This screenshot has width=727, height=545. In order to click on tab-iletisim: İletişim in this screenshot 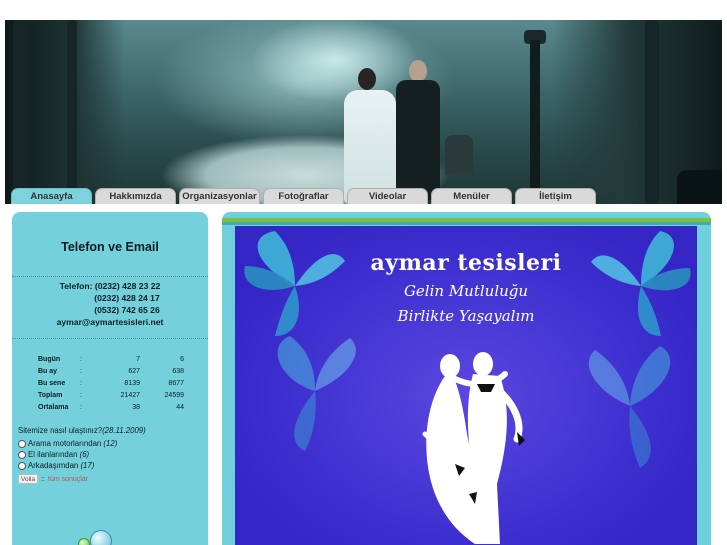, I will do `click(555, 196)`.